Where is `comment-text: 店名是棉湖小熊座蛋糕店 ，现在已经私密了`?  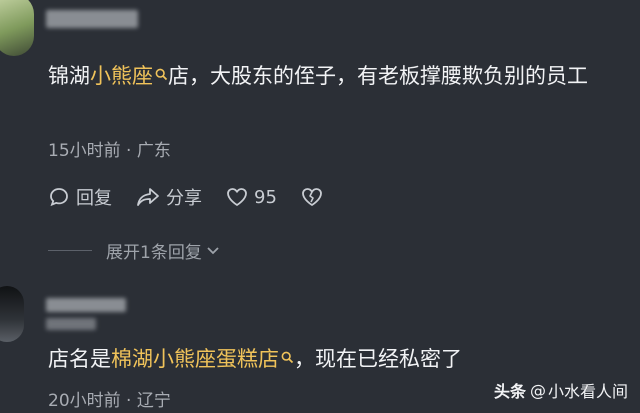
comment-text: 店名是棉湖小熊座蛋糕店 ，现在已经私密了 is located at coordinates (255, 359).